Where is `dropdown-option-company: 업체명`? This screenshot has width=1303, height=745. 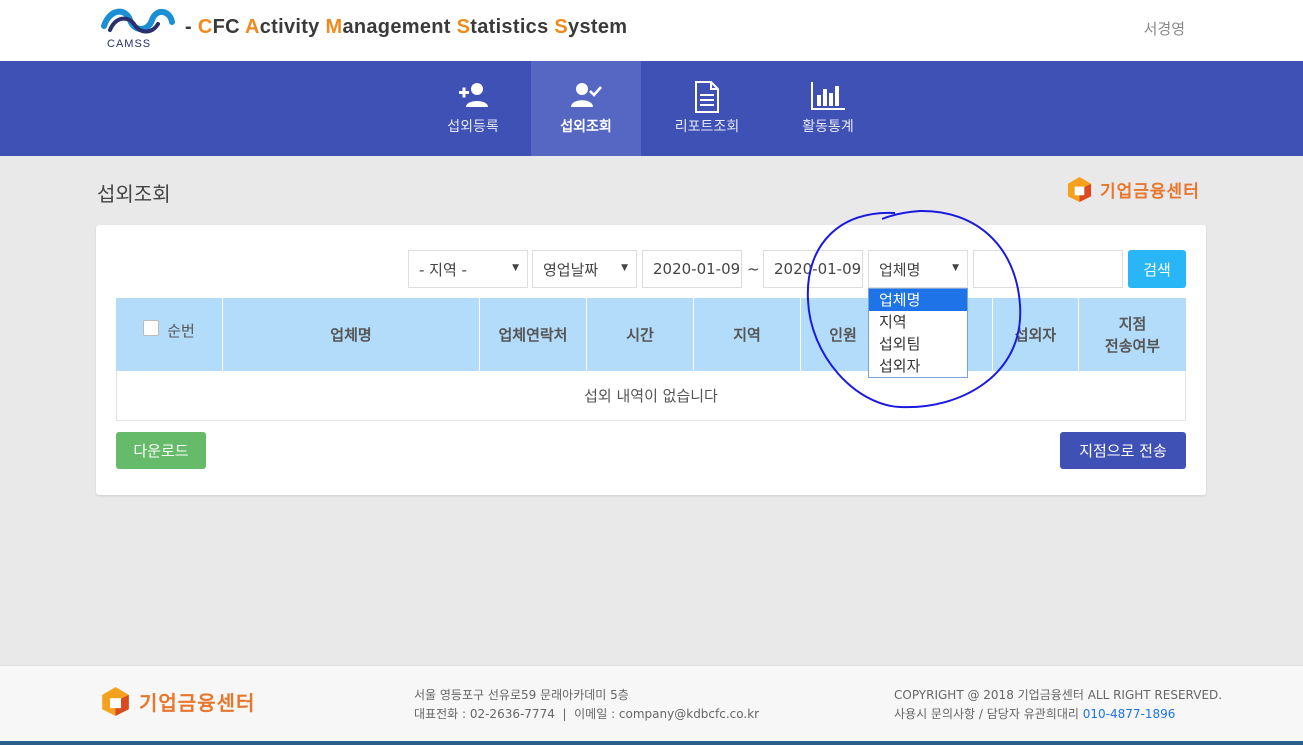
dropdown-option-company: 업체명 is located at coordinates (918, 300).